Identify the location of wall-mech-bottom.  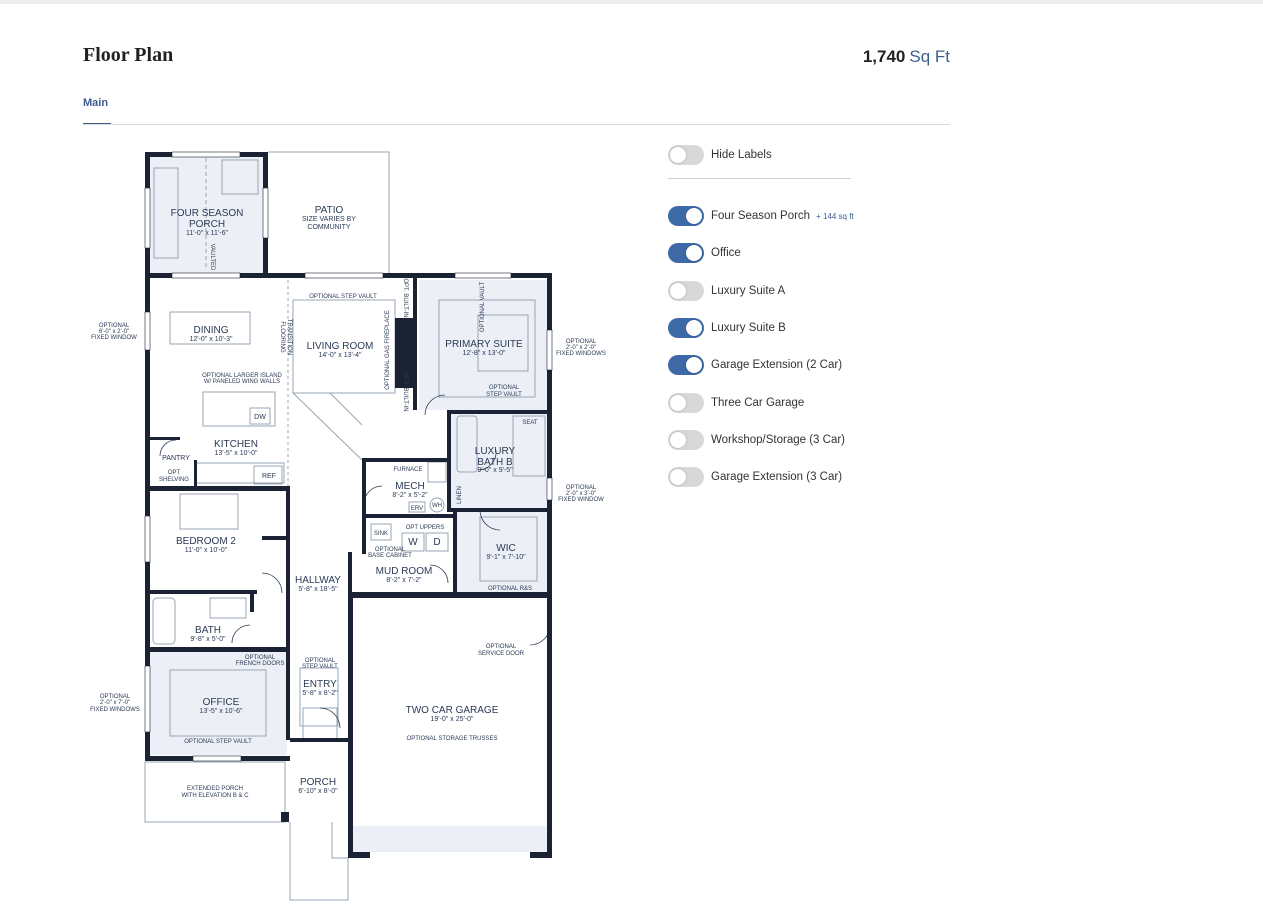
(408, 516).